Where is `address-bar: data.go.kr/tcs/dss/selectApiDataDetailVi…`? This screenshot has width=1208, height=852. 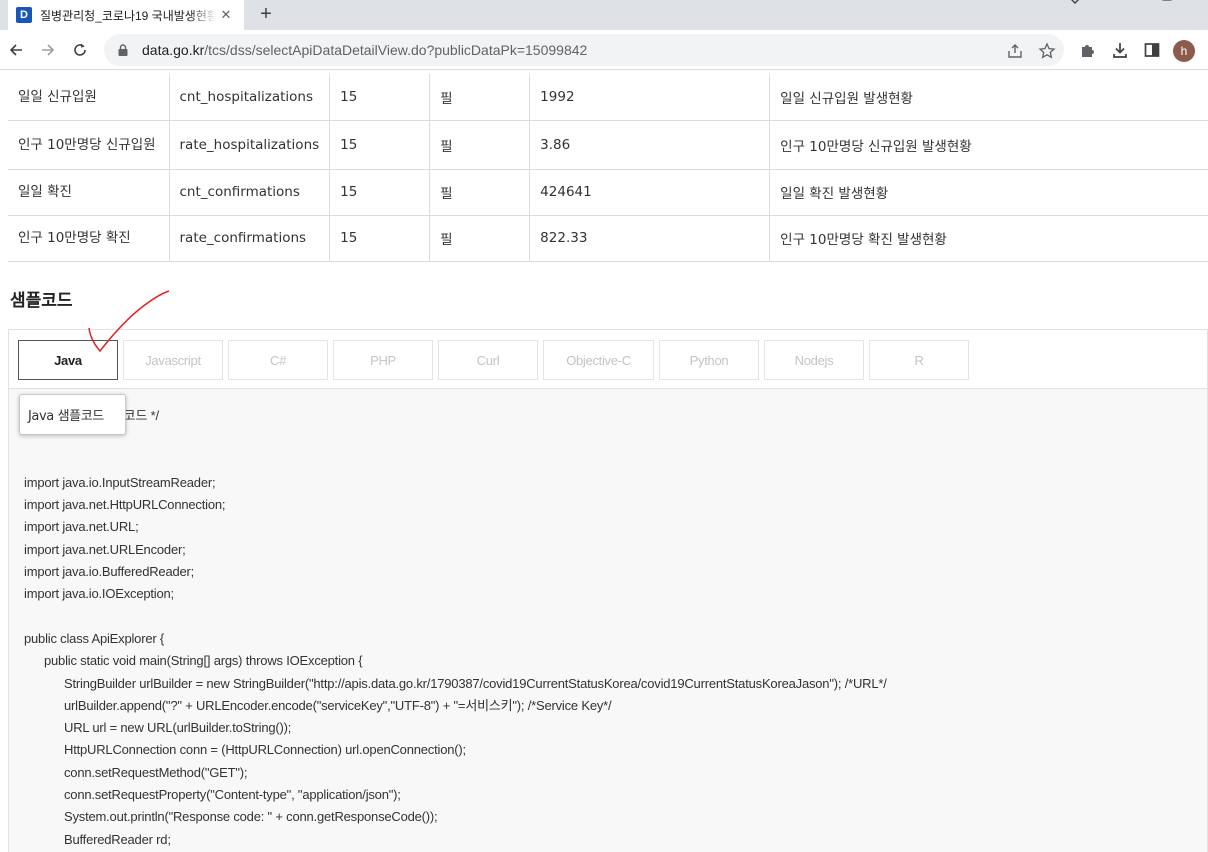
address-bar: data.go.kr/tcs/dss/selectApiDataDetailVi… is located at coordinates (584, 50).